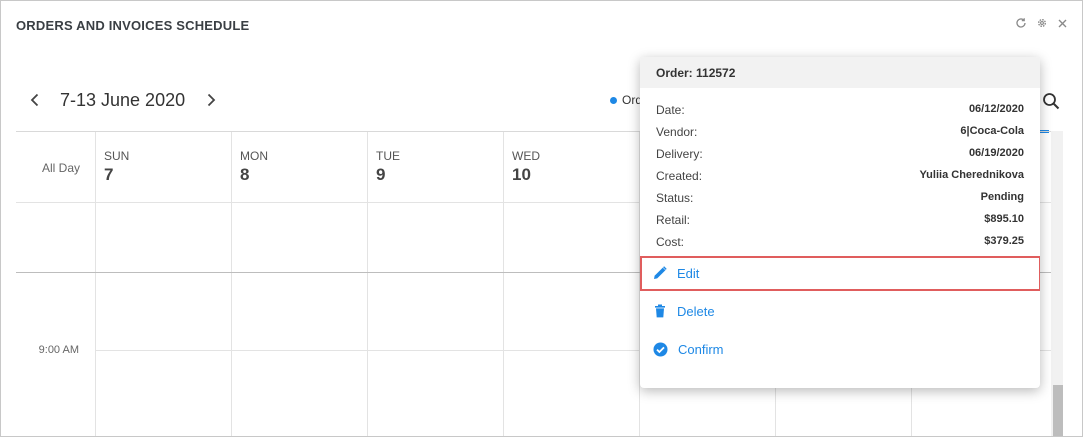 The width and height of the screenshot is (1083, 437). Describe the element at coordinates (696, 311) in the screenshot. I see `delete-label: Delete` at that location.